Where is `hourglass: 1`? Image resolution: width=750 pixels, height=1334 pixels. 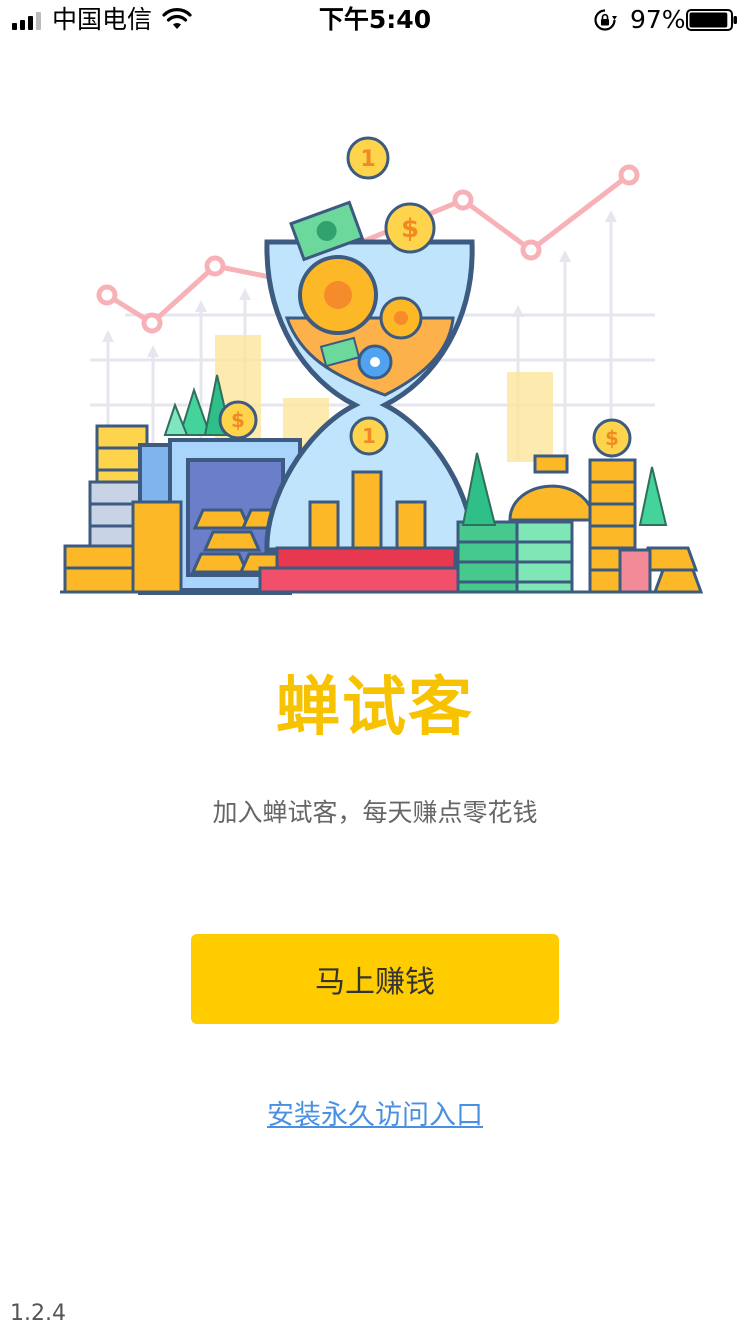
hourglass: 1 is located at coordinates (370, 396).